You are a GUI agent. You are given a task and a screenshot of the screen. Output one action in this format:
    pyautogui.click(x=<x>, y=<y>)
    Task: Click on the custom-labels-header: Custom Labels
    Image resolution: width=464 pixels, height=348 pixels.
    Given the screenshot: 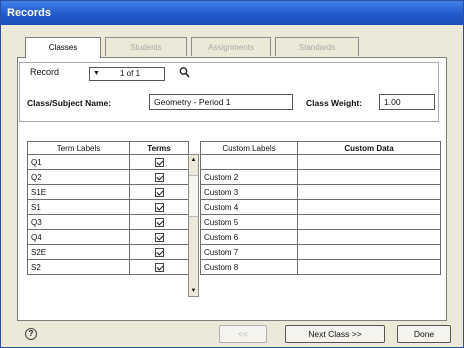 What is the action you would take?
    pyautogui.click(x=249, y=148)
    